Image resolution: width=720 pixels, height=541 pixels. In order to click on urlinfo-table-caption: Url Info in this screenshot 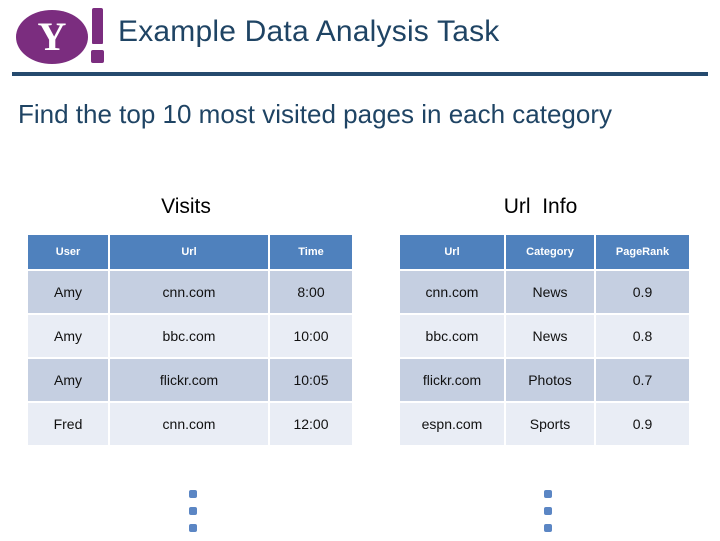, I will do `click(540, 206)`.